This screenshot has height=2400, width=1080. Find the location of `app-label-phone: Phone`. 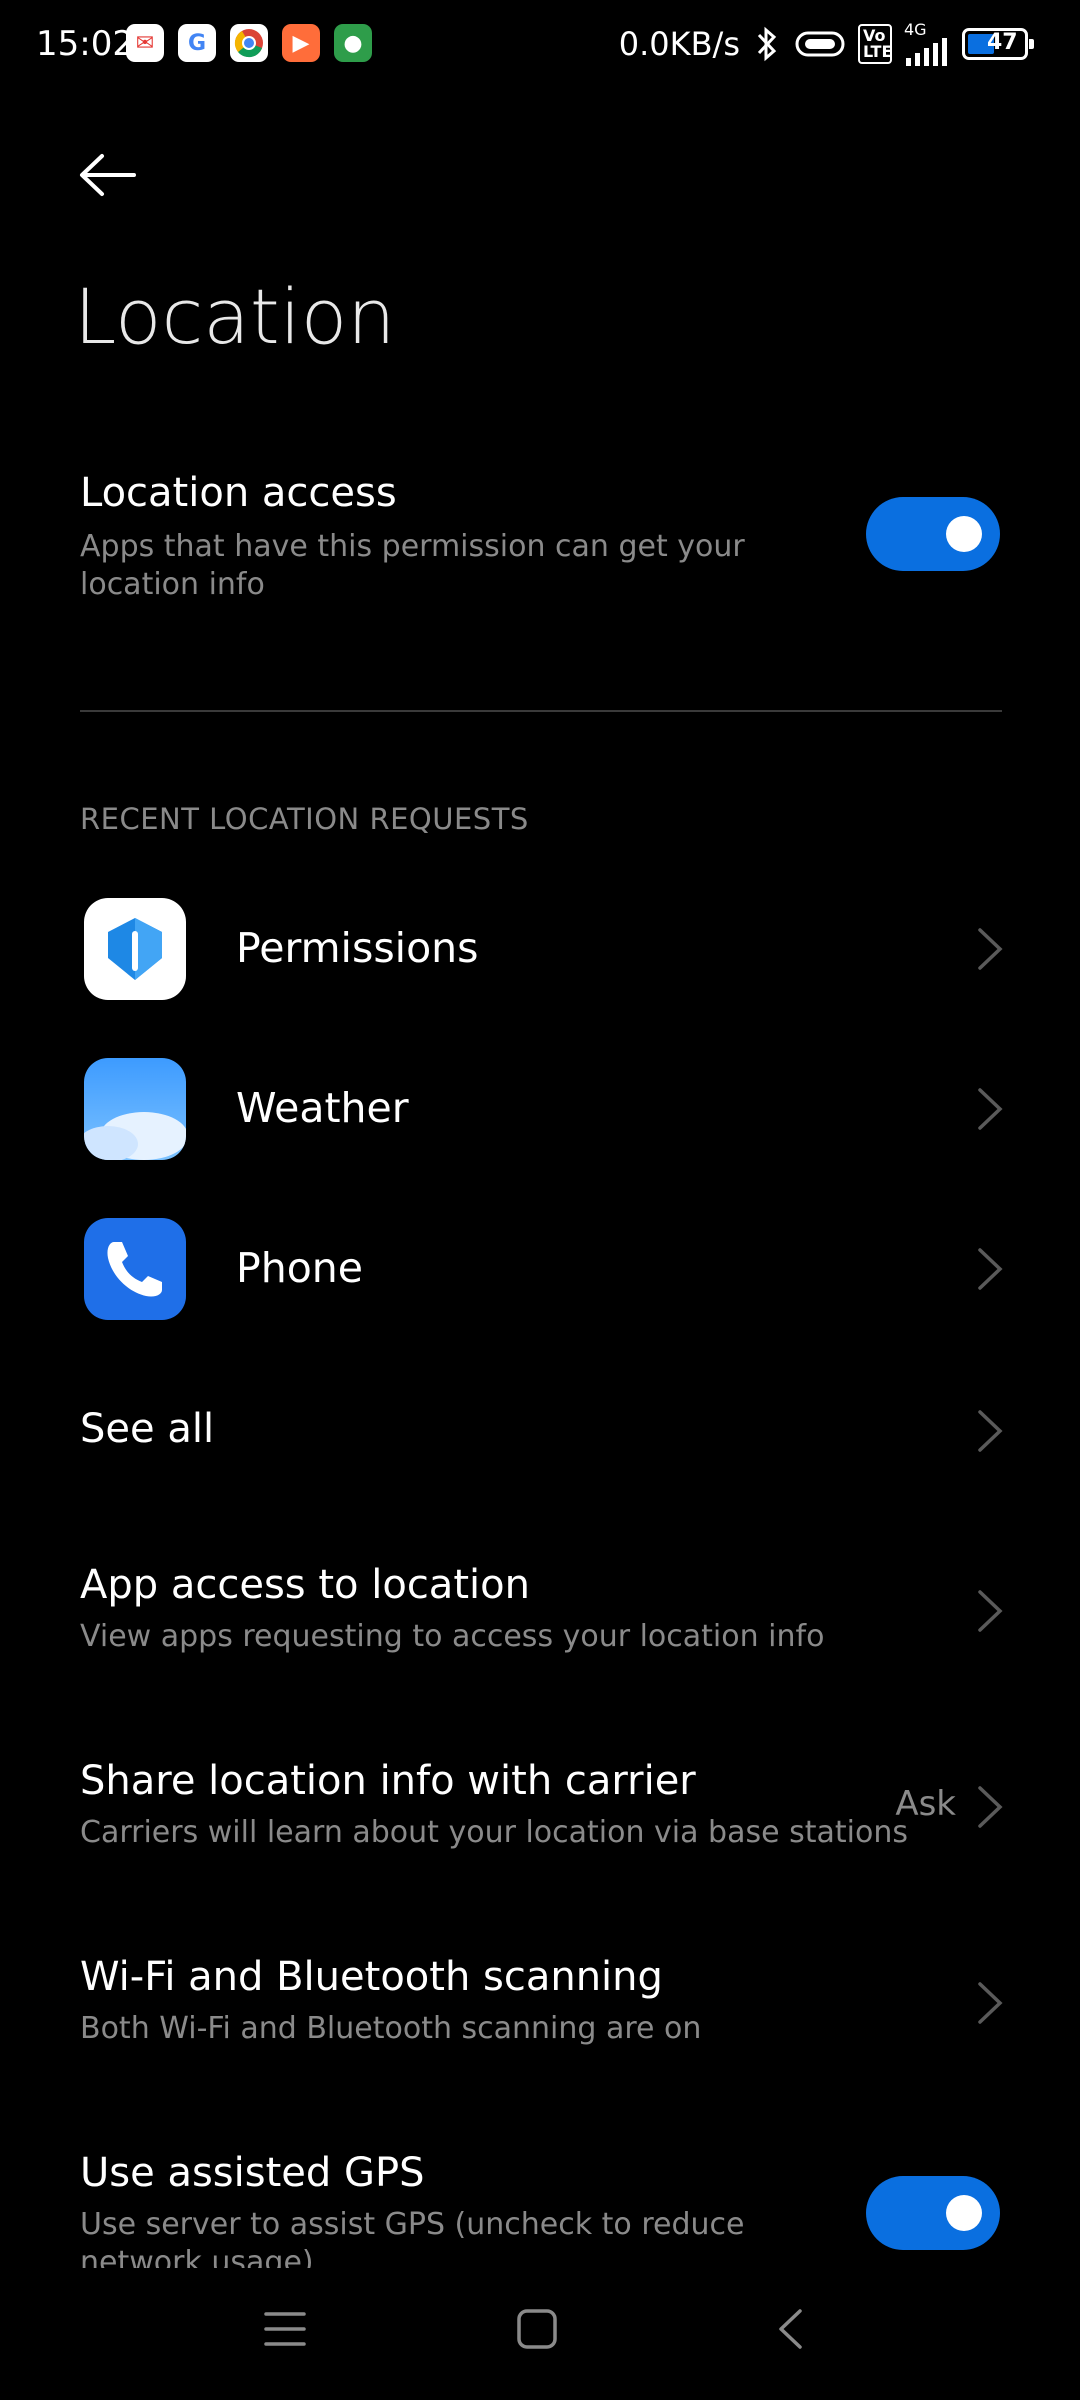

app-label-phone: Phone is located at coordinates (300, 1268).